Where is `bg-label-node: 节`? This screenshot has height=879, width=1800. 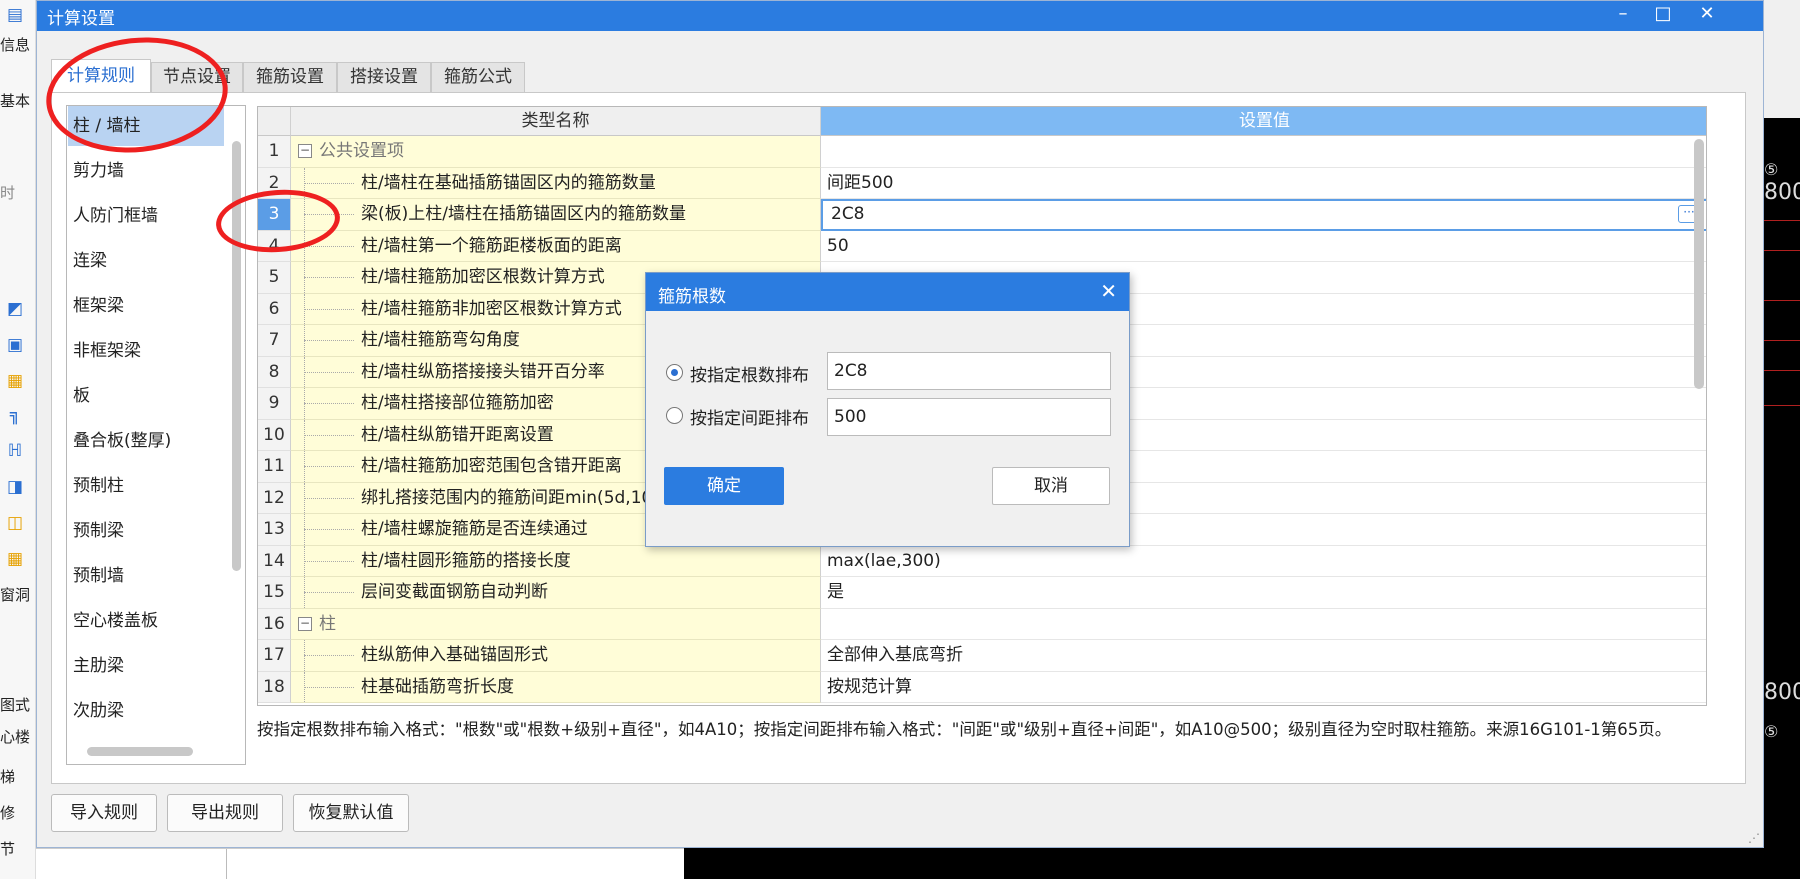
bg-label-node: 节 is located at coordinates (8, 849).